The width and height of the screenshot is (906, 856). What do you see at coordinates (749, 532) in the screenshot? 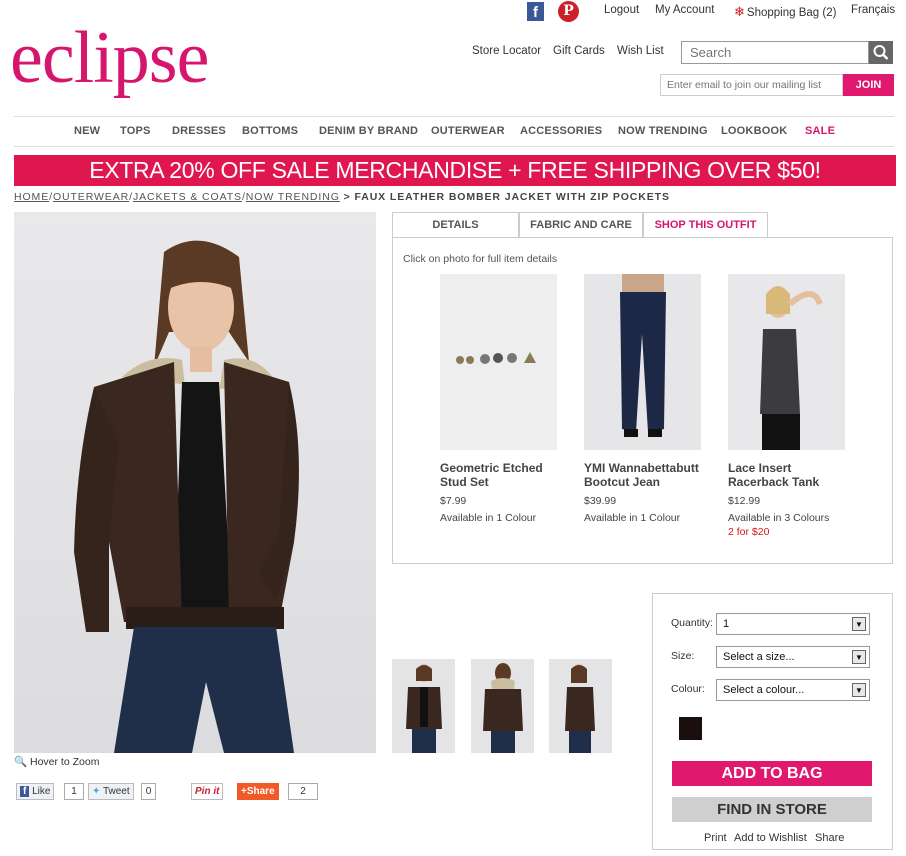
I see `outfit-item-promo: 2 for $20` at bounding box center [749, 532].